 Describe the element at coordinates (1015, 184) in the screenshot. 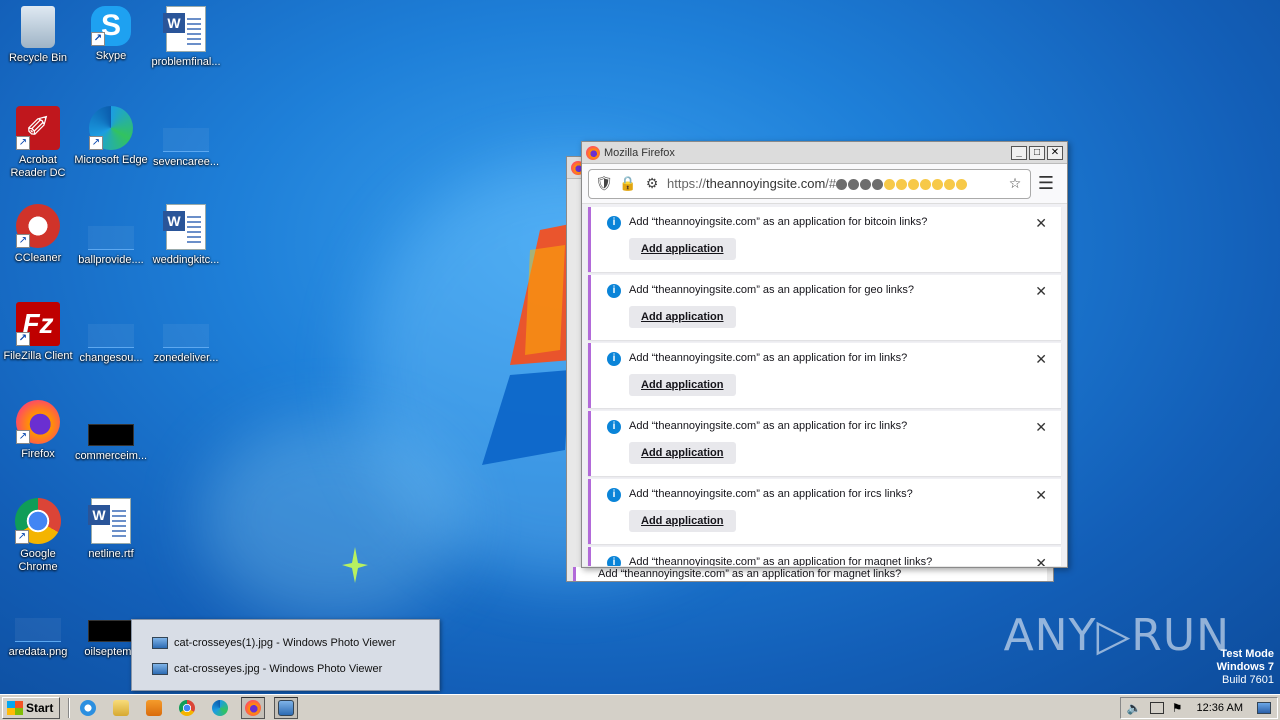

I see `bookmark-star-icon: ☆` at that location.